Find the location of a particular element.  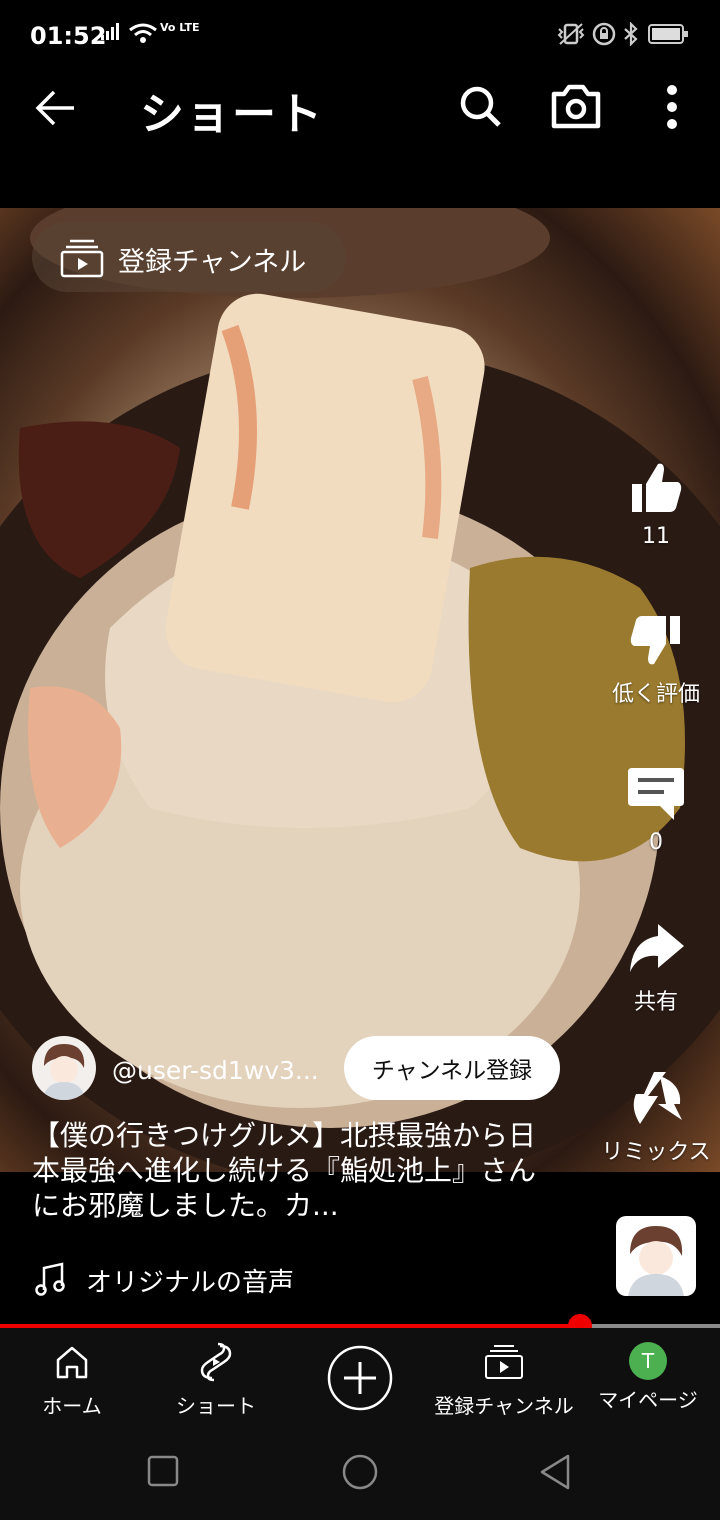

account-avatar: T is located at coordinates (648, 1361).